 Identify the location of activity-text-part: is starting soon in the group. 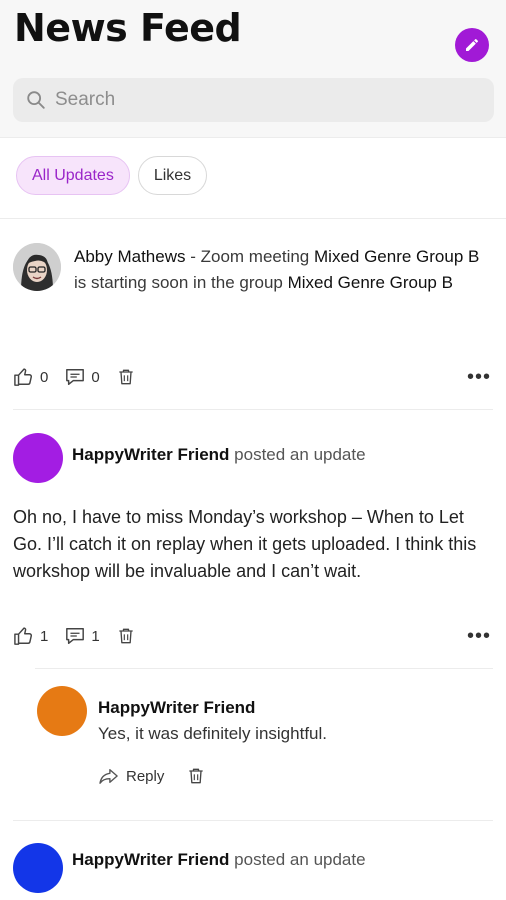
(181, 282).